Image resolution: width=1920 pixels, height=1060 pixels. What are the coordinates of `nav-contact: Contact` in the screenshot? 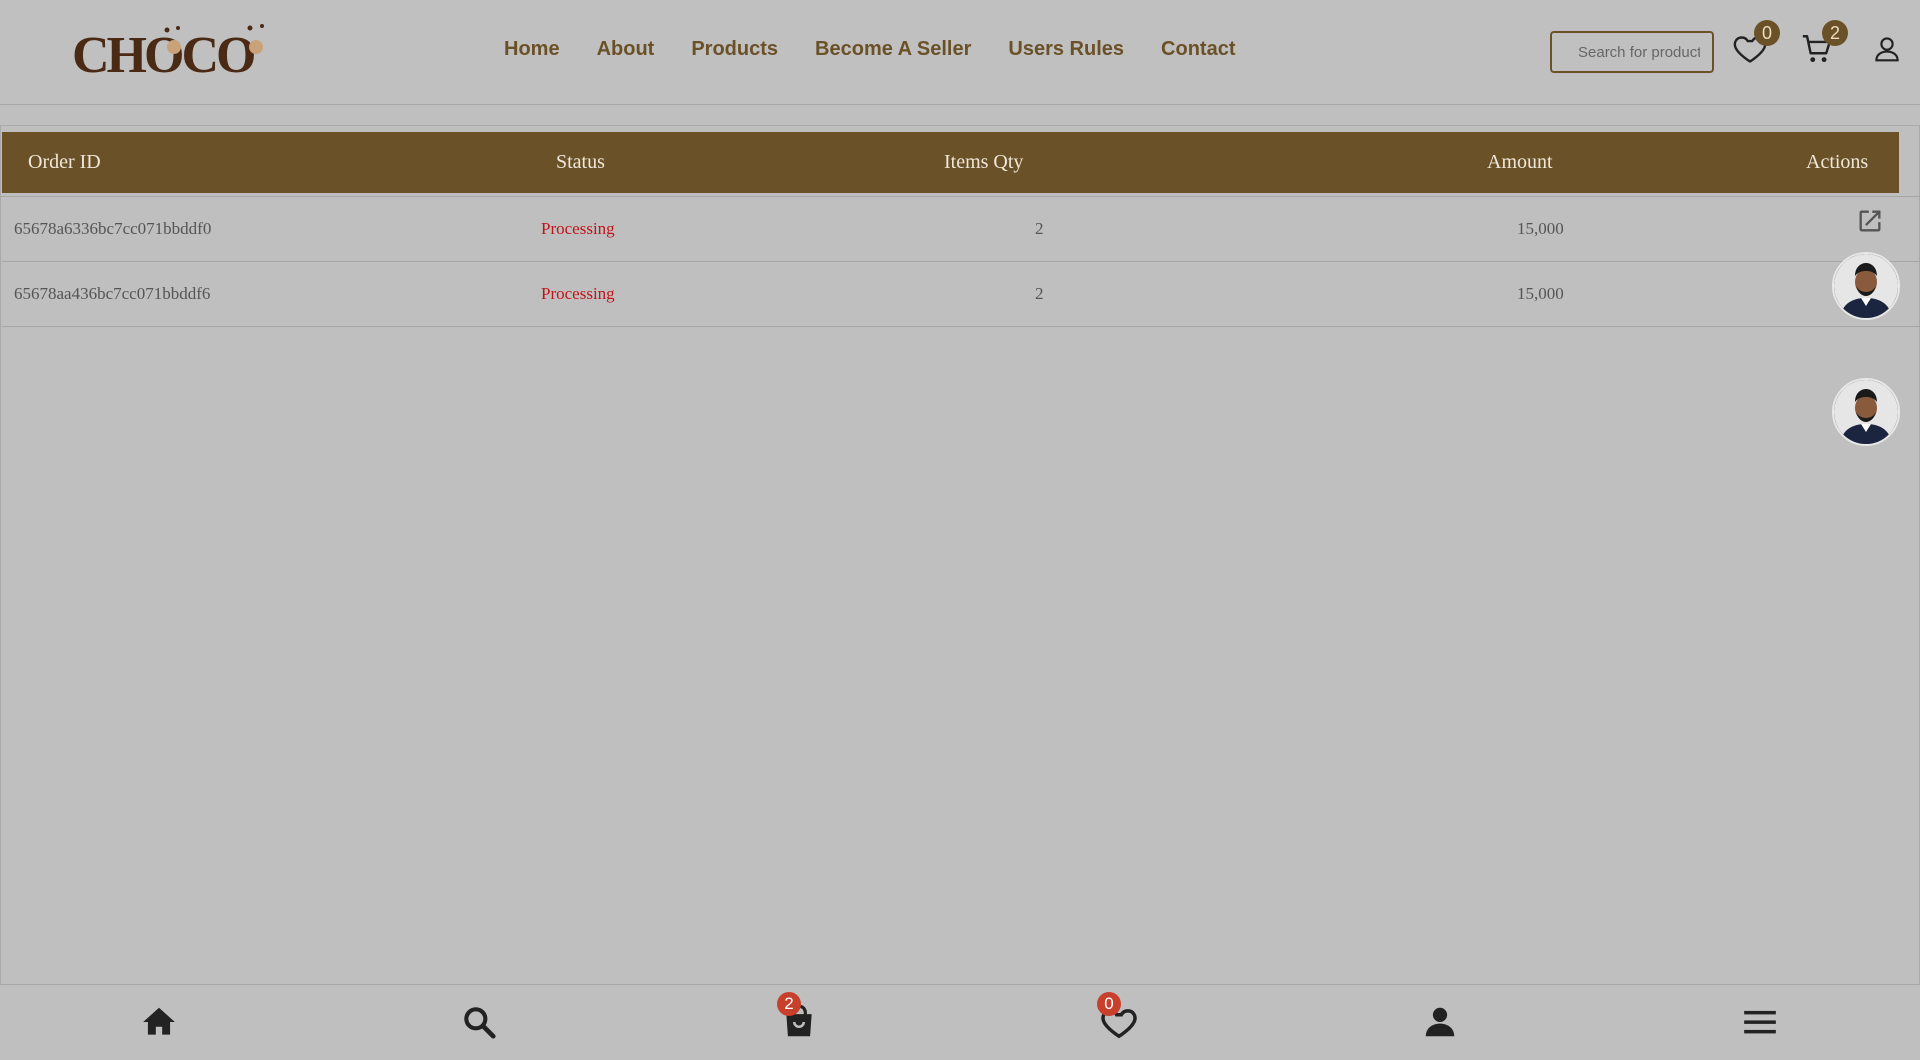 It's located at (1198, 49).